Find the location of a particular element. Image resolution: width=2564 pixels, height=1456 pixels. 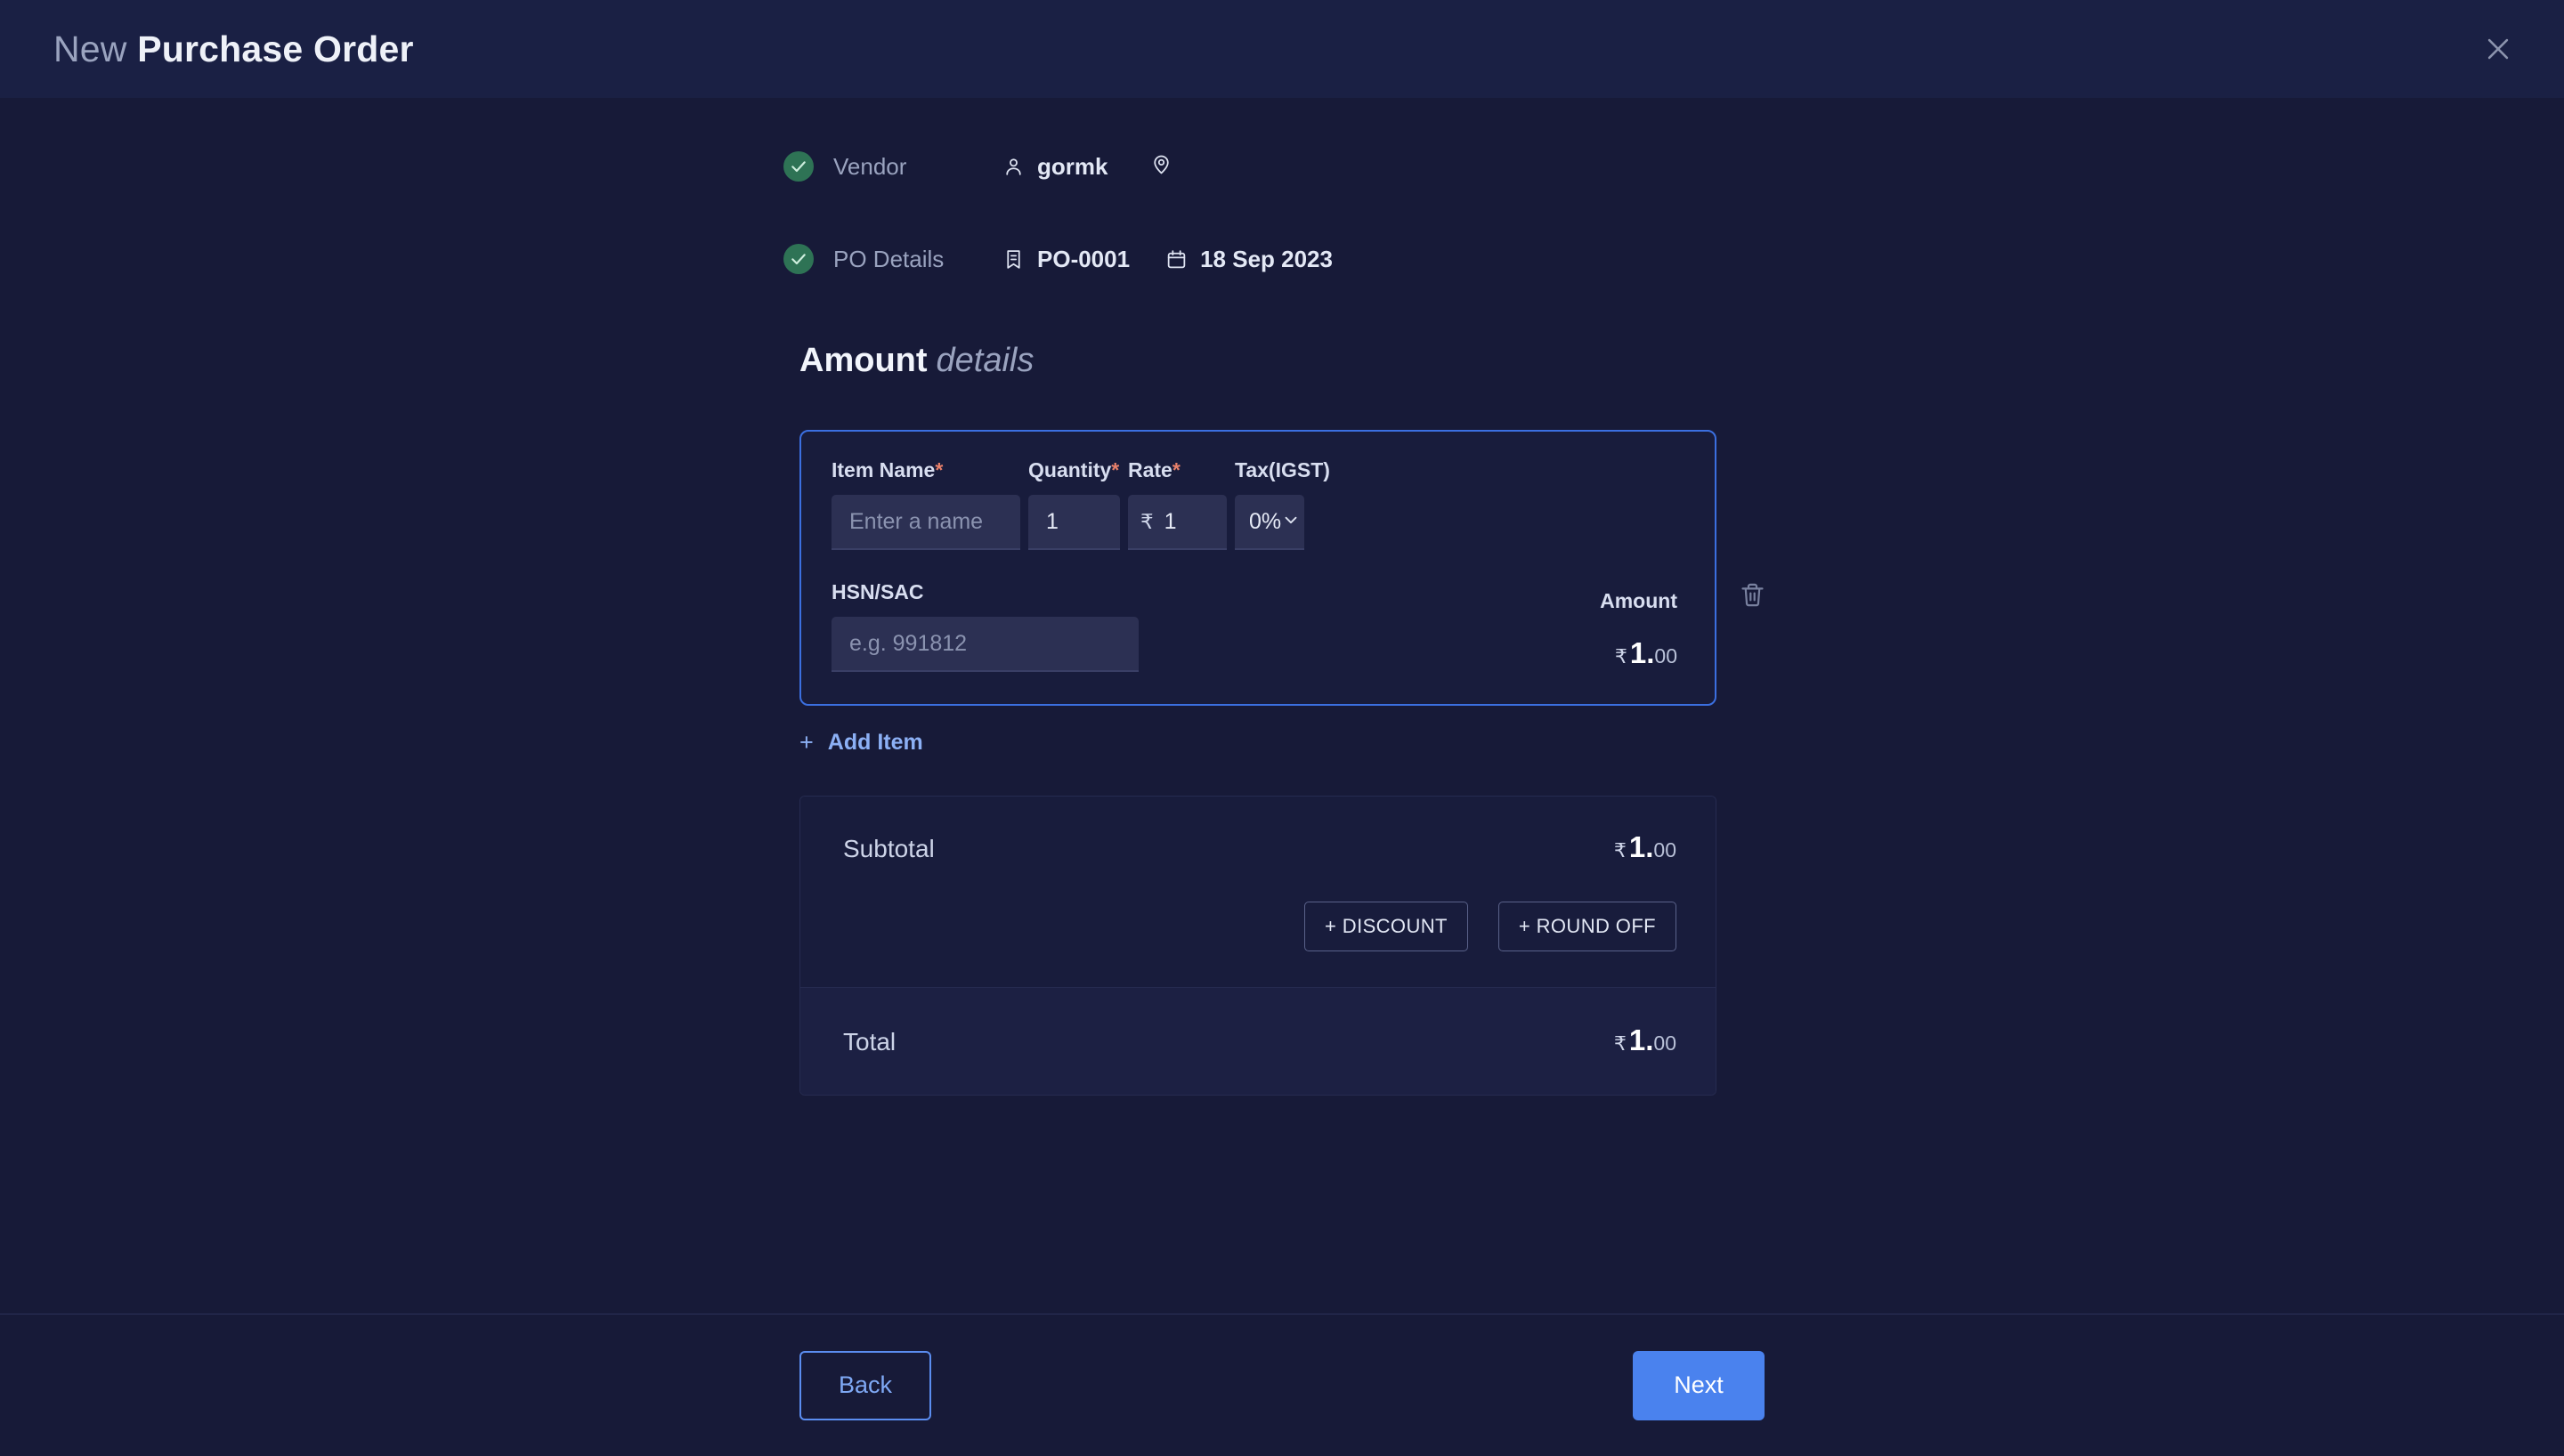

tax-field-group: Tax(IGST) 0% is located at coordinates (1282, 504).